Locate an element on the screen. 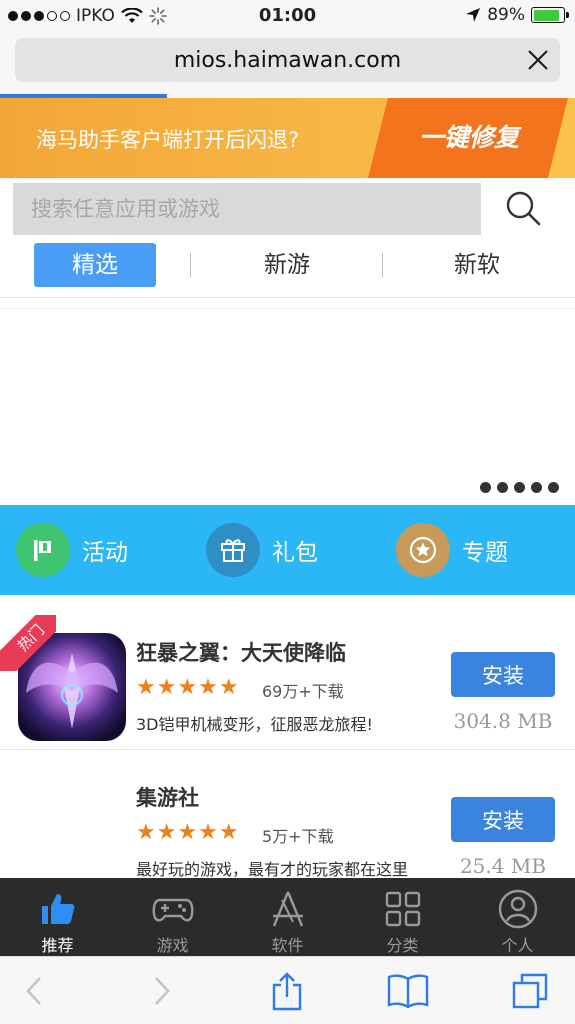  app-name: 狂暴之翼：大天使降临 is located at coordinates (241, 652).